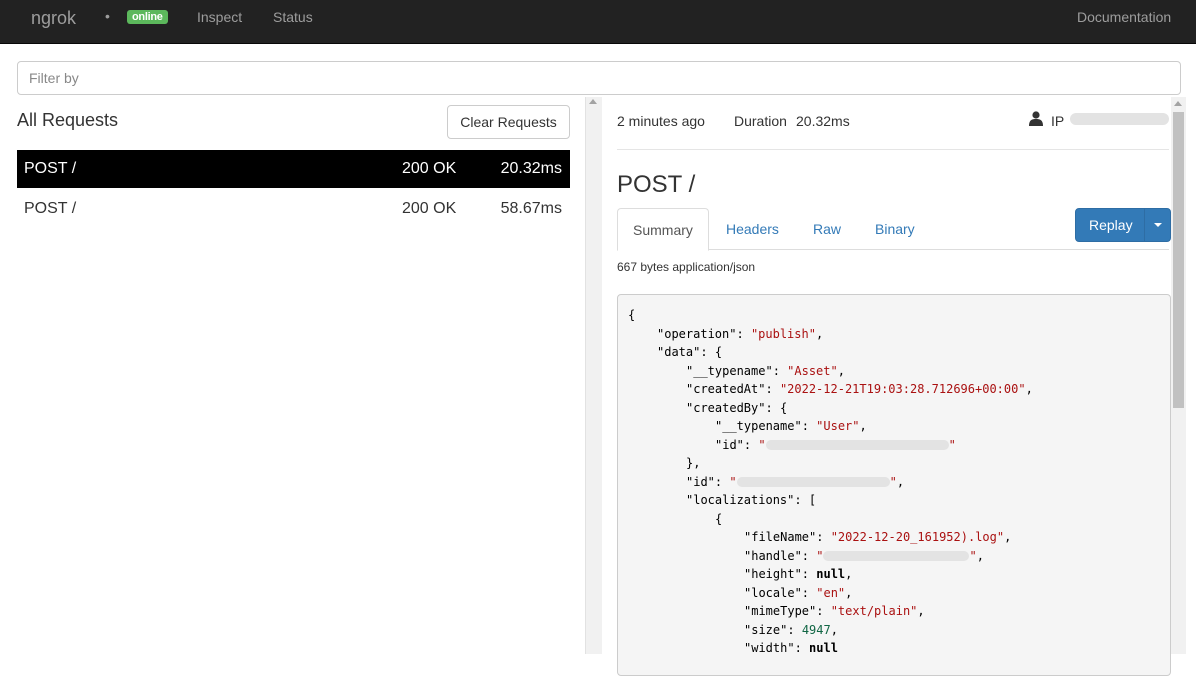 The height and width of the screenshot is (676, 1196). Describe the element at coordinates (1119, 119) in the screenshot. I see `ip-redacted` at that location.